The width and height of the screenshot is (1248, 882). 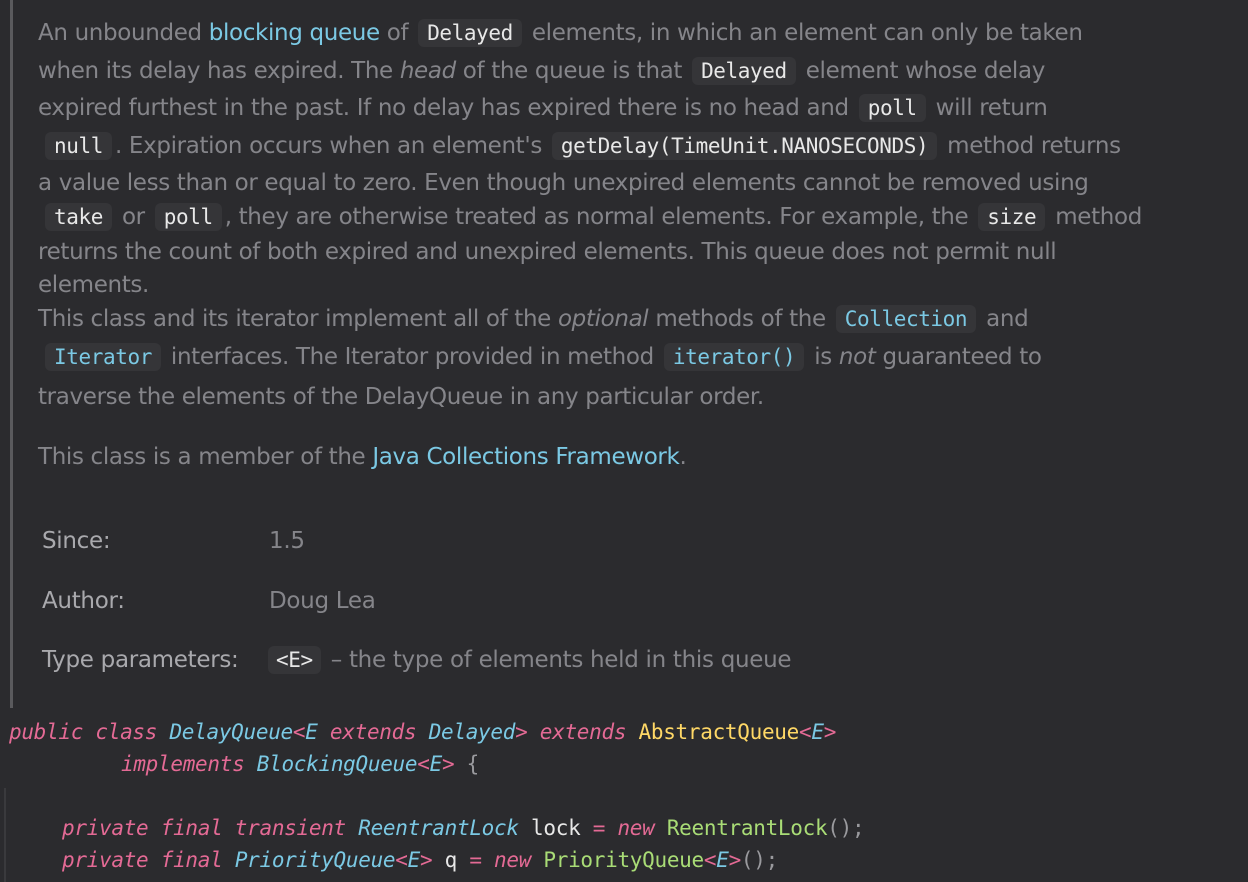 I want to click on author-label: Author:, so click(x=83, y=601).